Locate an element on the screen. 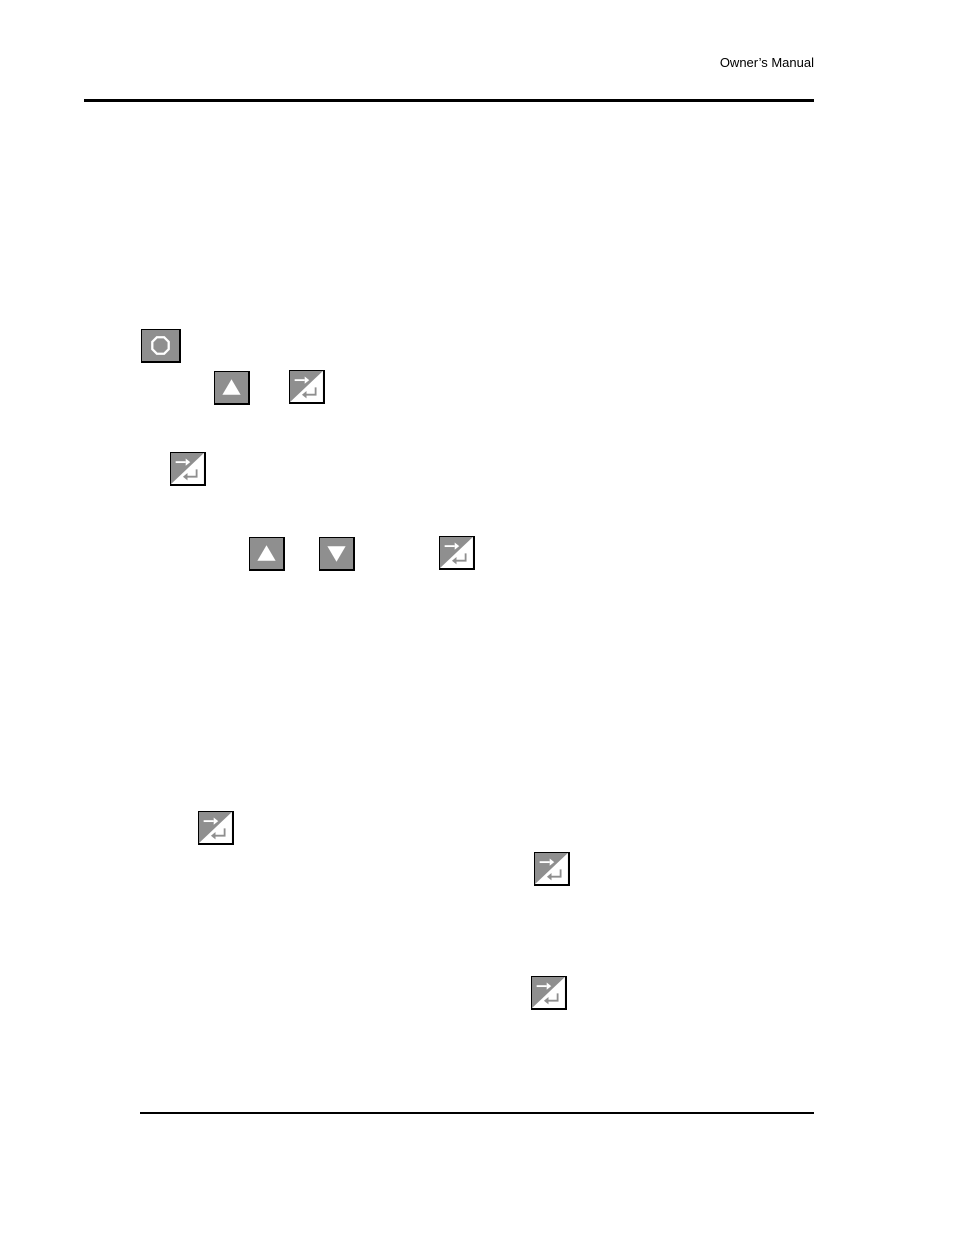 The image size is (954, 1235). stop-icon is located at coordinates (161, 346).